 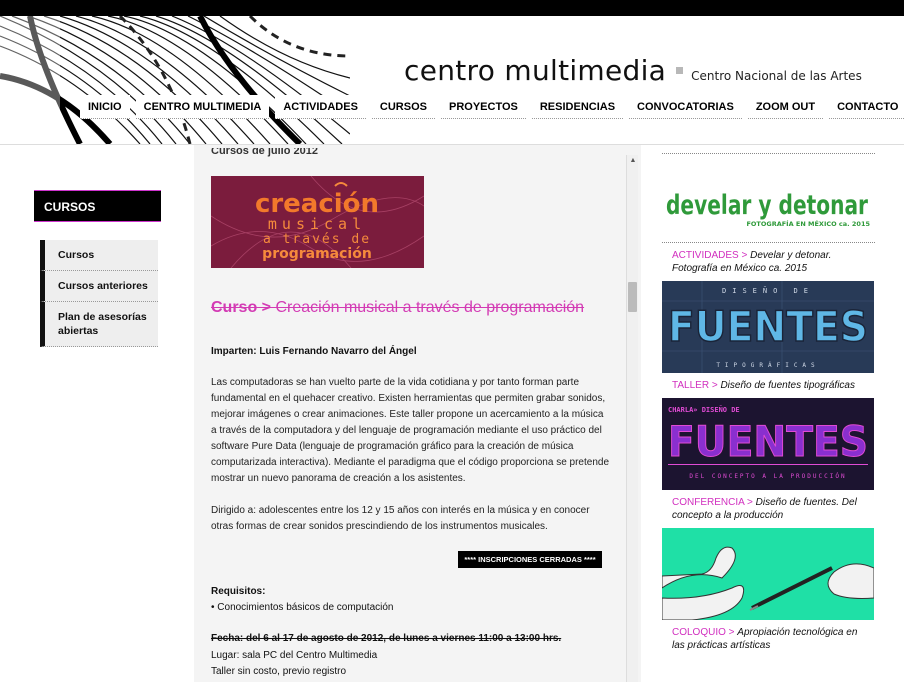 What do you see at coordinates (264, 152) in the screenshot?
I see `cut-off-text: Cursos de julio 2012` at bounding box center [264, 152].